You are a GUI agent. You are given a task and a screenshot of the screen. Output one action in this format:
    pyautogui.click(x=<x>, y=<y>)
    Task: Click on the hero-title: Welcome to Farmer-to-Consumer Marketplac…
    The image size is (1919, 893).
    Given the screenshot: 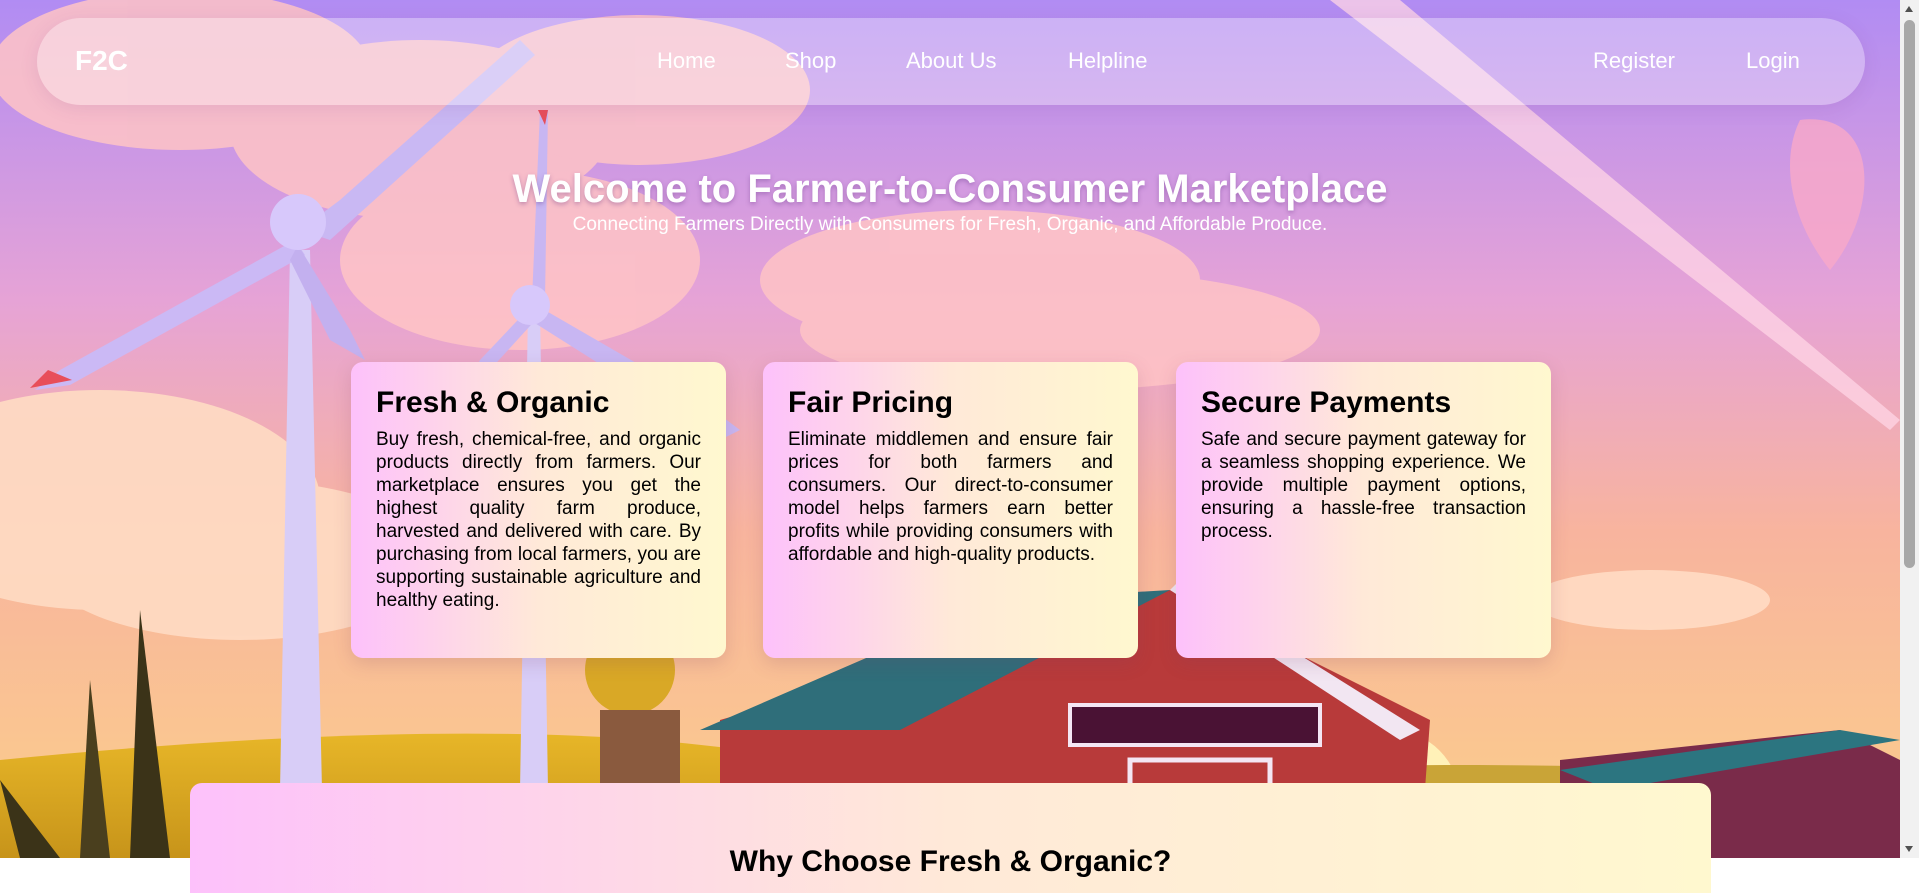 What is the action you would take?
    pyautogui.click(x=950, y=189)
    